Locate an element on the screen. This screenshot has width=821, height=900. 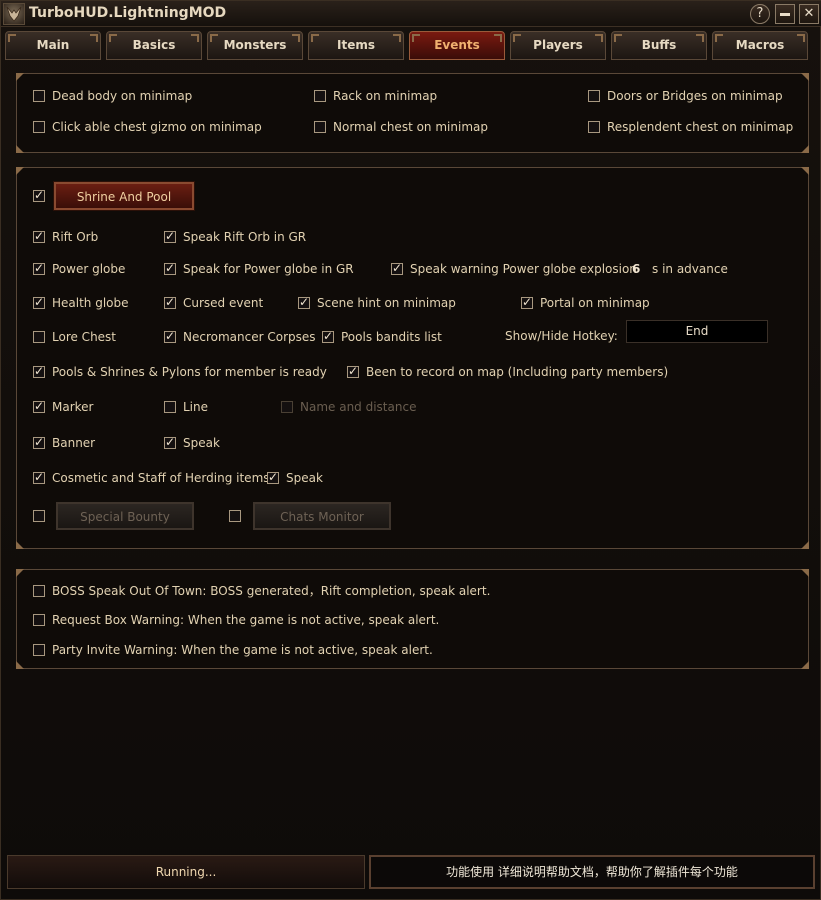
chats-monitor-button: Chats Monitor is located at coordinates (322, 516).